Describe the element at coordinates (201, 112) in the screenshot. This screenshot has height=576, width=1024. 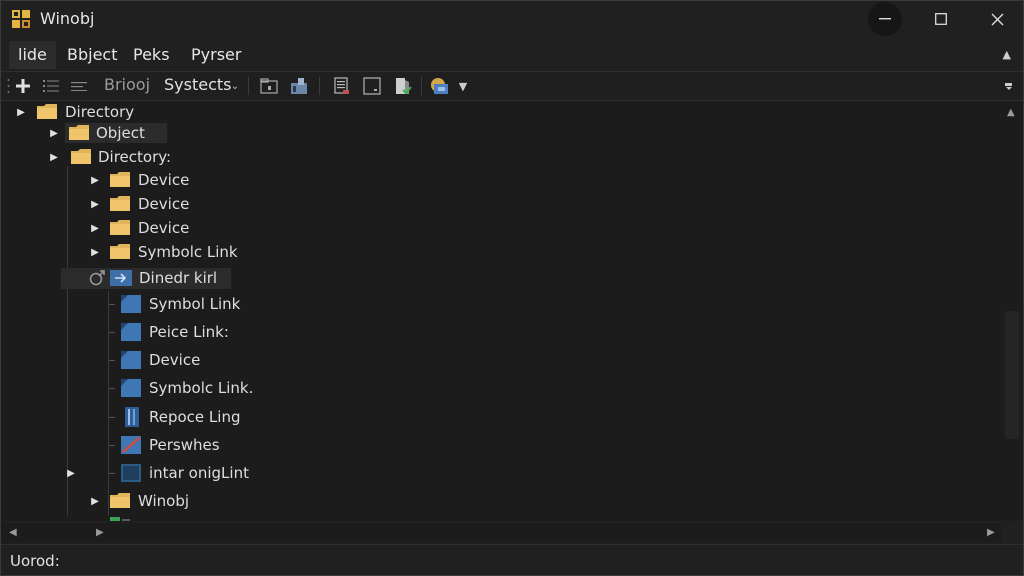
I see `tree-row-root-directory: ▶ Directory` at that location.